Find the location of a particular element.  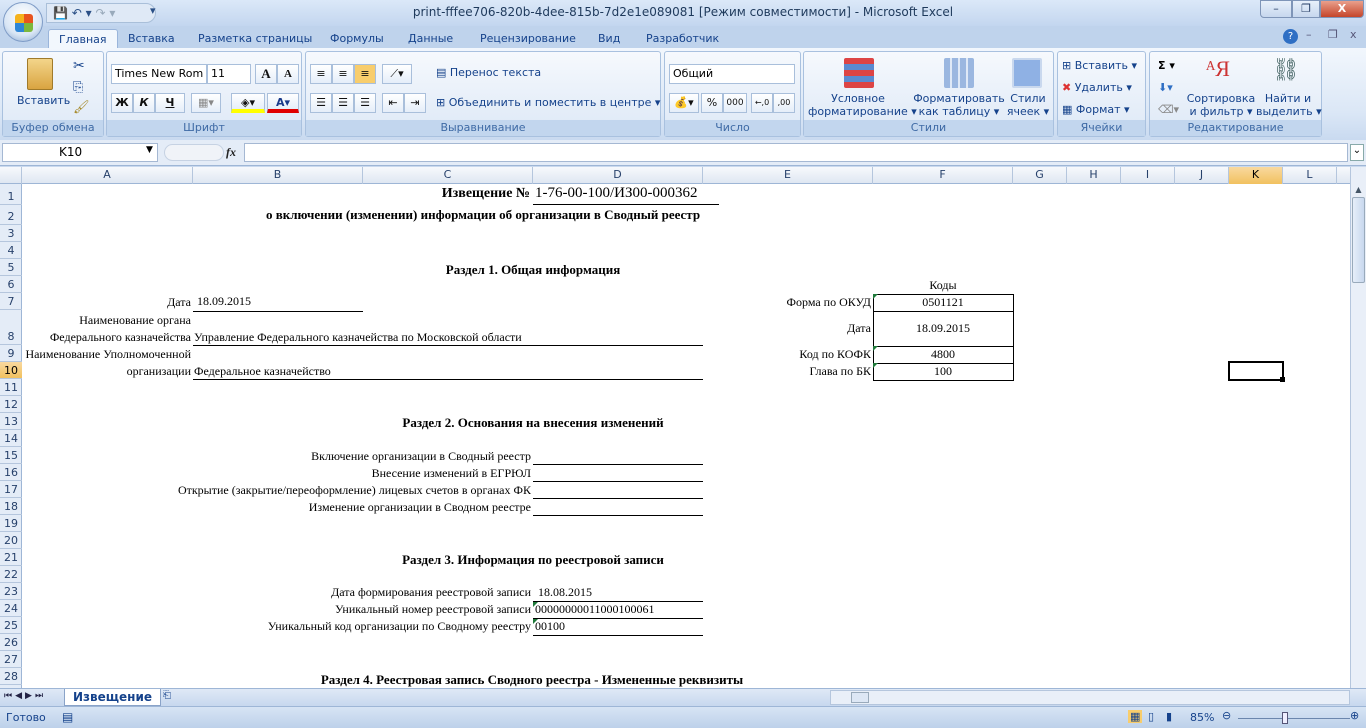

minimize-button: – is located at coordinates (1276, 9).